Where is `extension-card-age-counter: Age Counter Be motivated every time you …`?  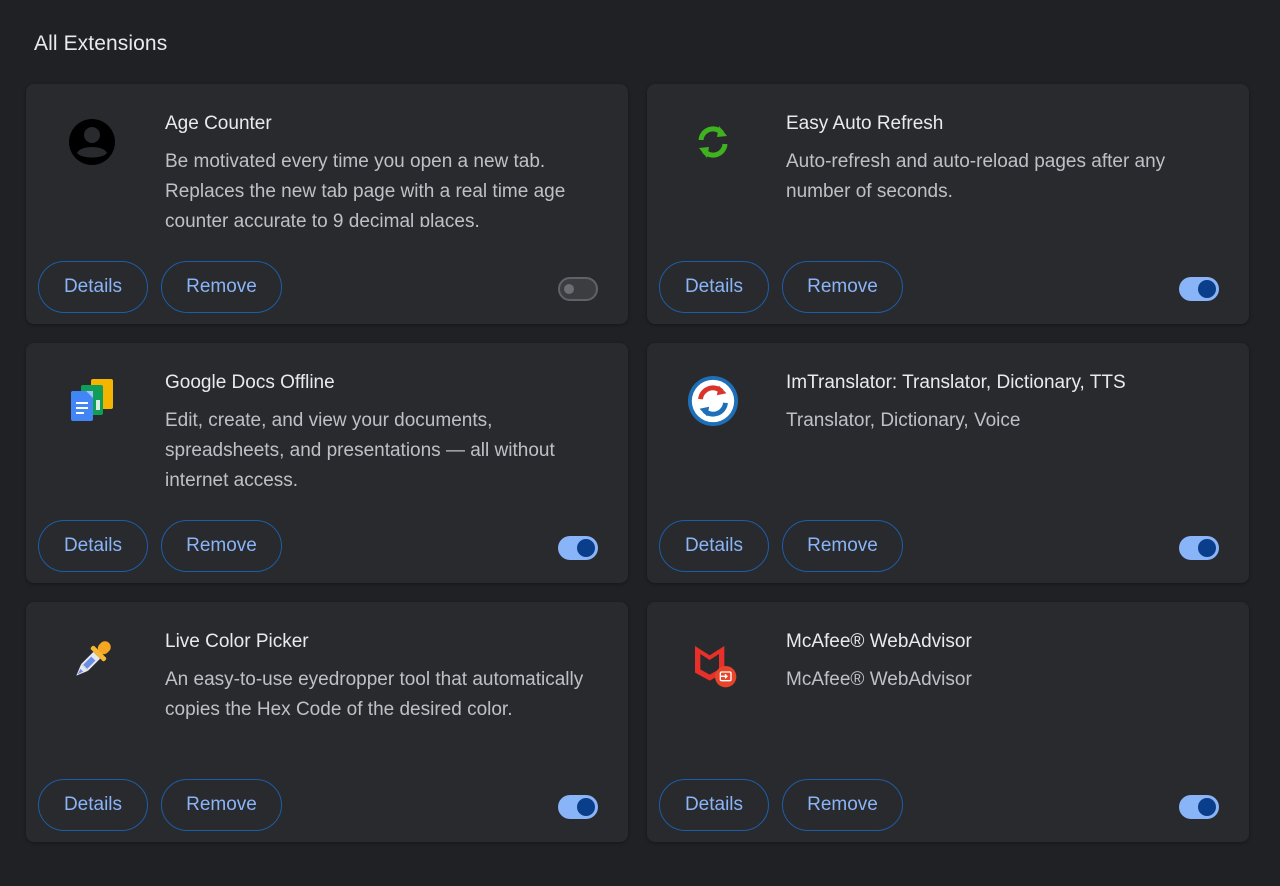 extension-card-age-counter: Age Counter Be motivated every time you … is located at coordinates (327, 204).